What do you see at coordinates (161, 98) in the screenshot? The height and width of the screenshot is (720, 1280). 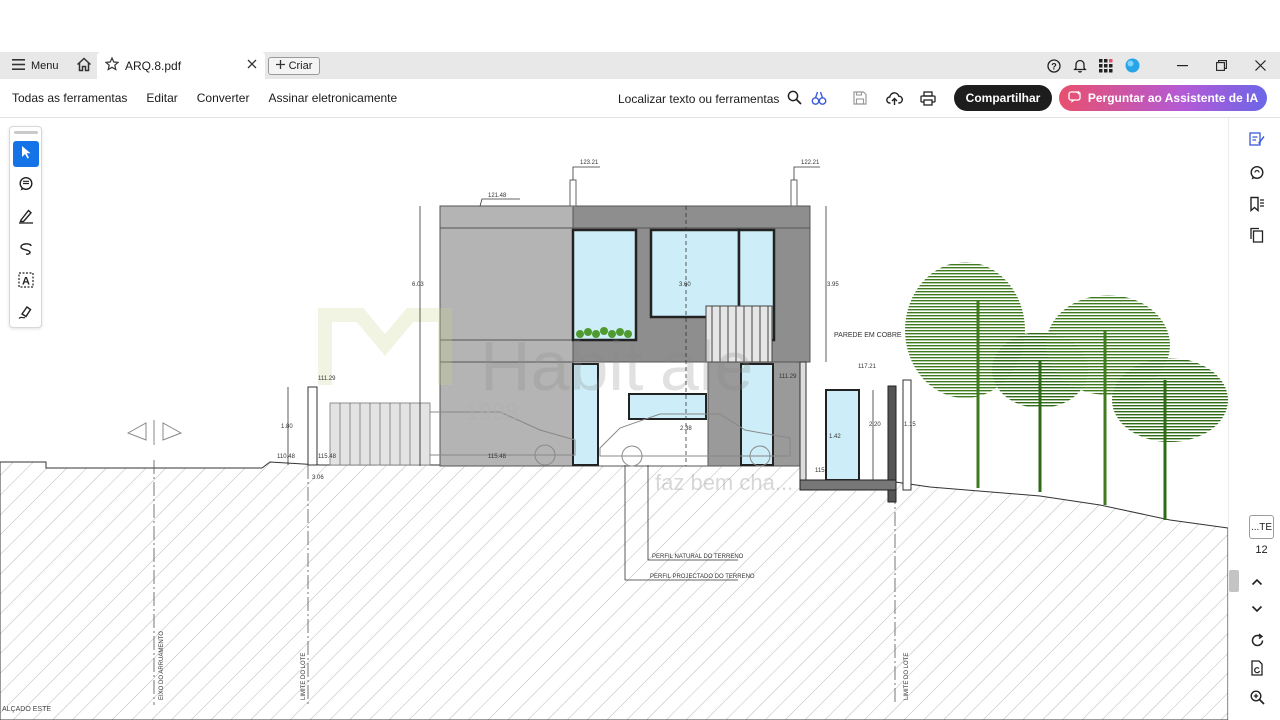 I see `edit-menu: Editar` at bounding box center [161, 98].